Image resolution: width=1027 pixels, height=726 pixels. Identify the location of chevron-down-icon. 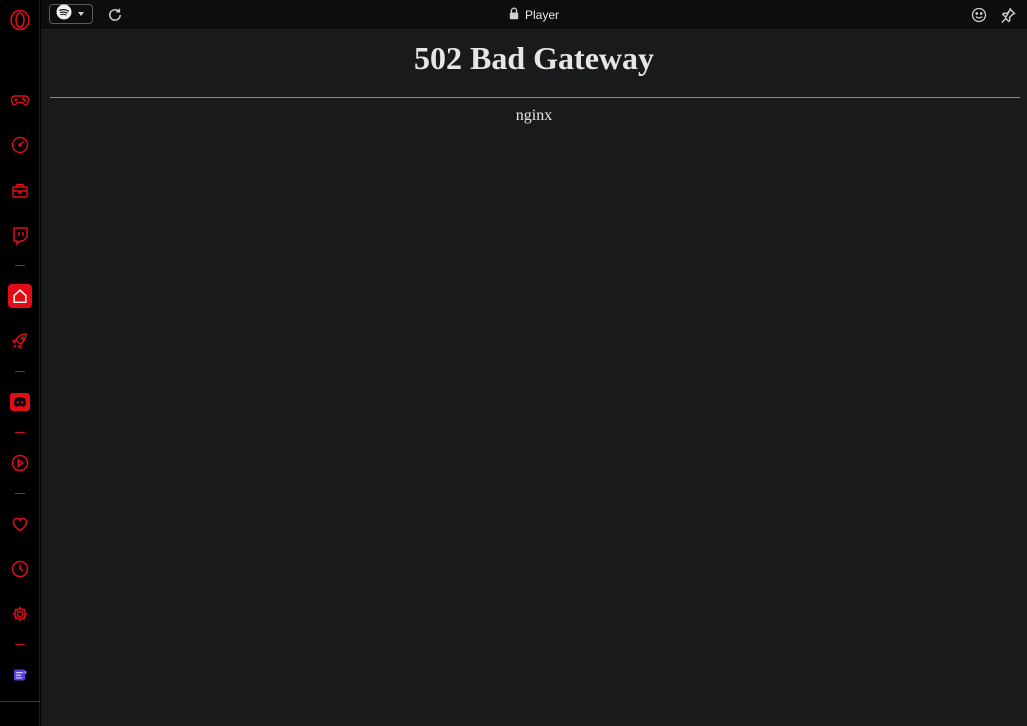
(81, 14).